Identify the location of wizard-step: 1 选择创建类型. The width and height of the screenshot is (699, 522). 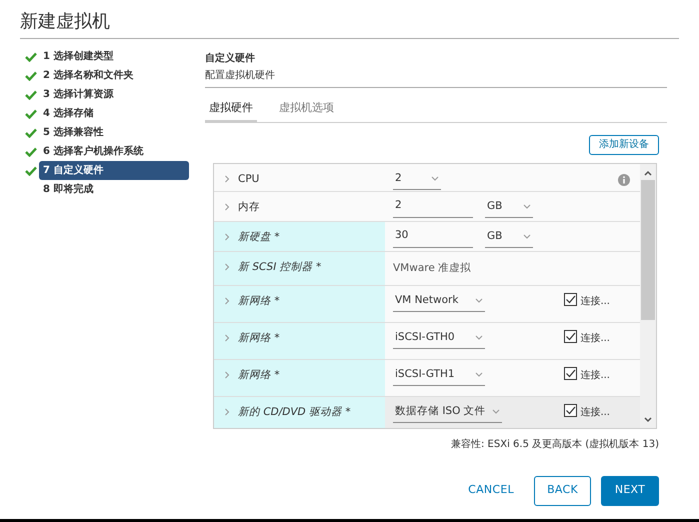
(114, 56).